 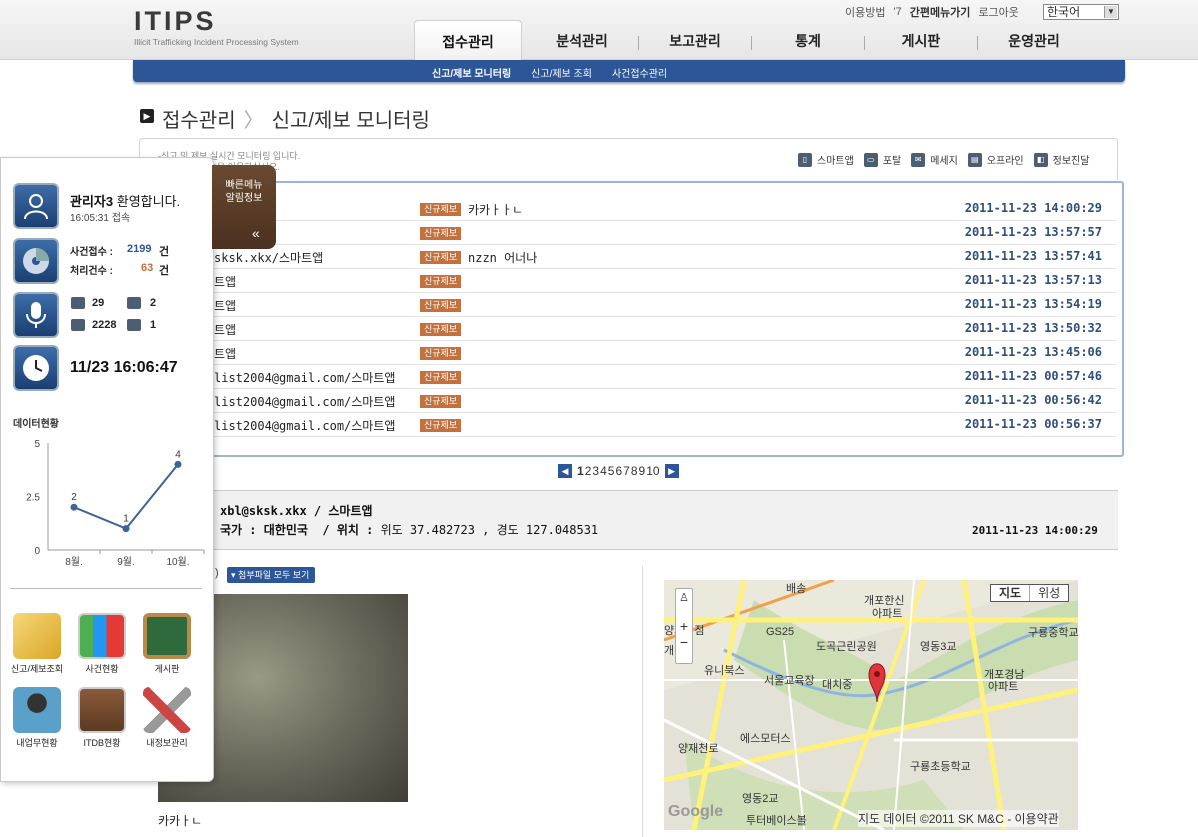 I want to click on table-row: 트앱 신규제보 2011-11-23 13:57:13, so click(x=665, y=281).